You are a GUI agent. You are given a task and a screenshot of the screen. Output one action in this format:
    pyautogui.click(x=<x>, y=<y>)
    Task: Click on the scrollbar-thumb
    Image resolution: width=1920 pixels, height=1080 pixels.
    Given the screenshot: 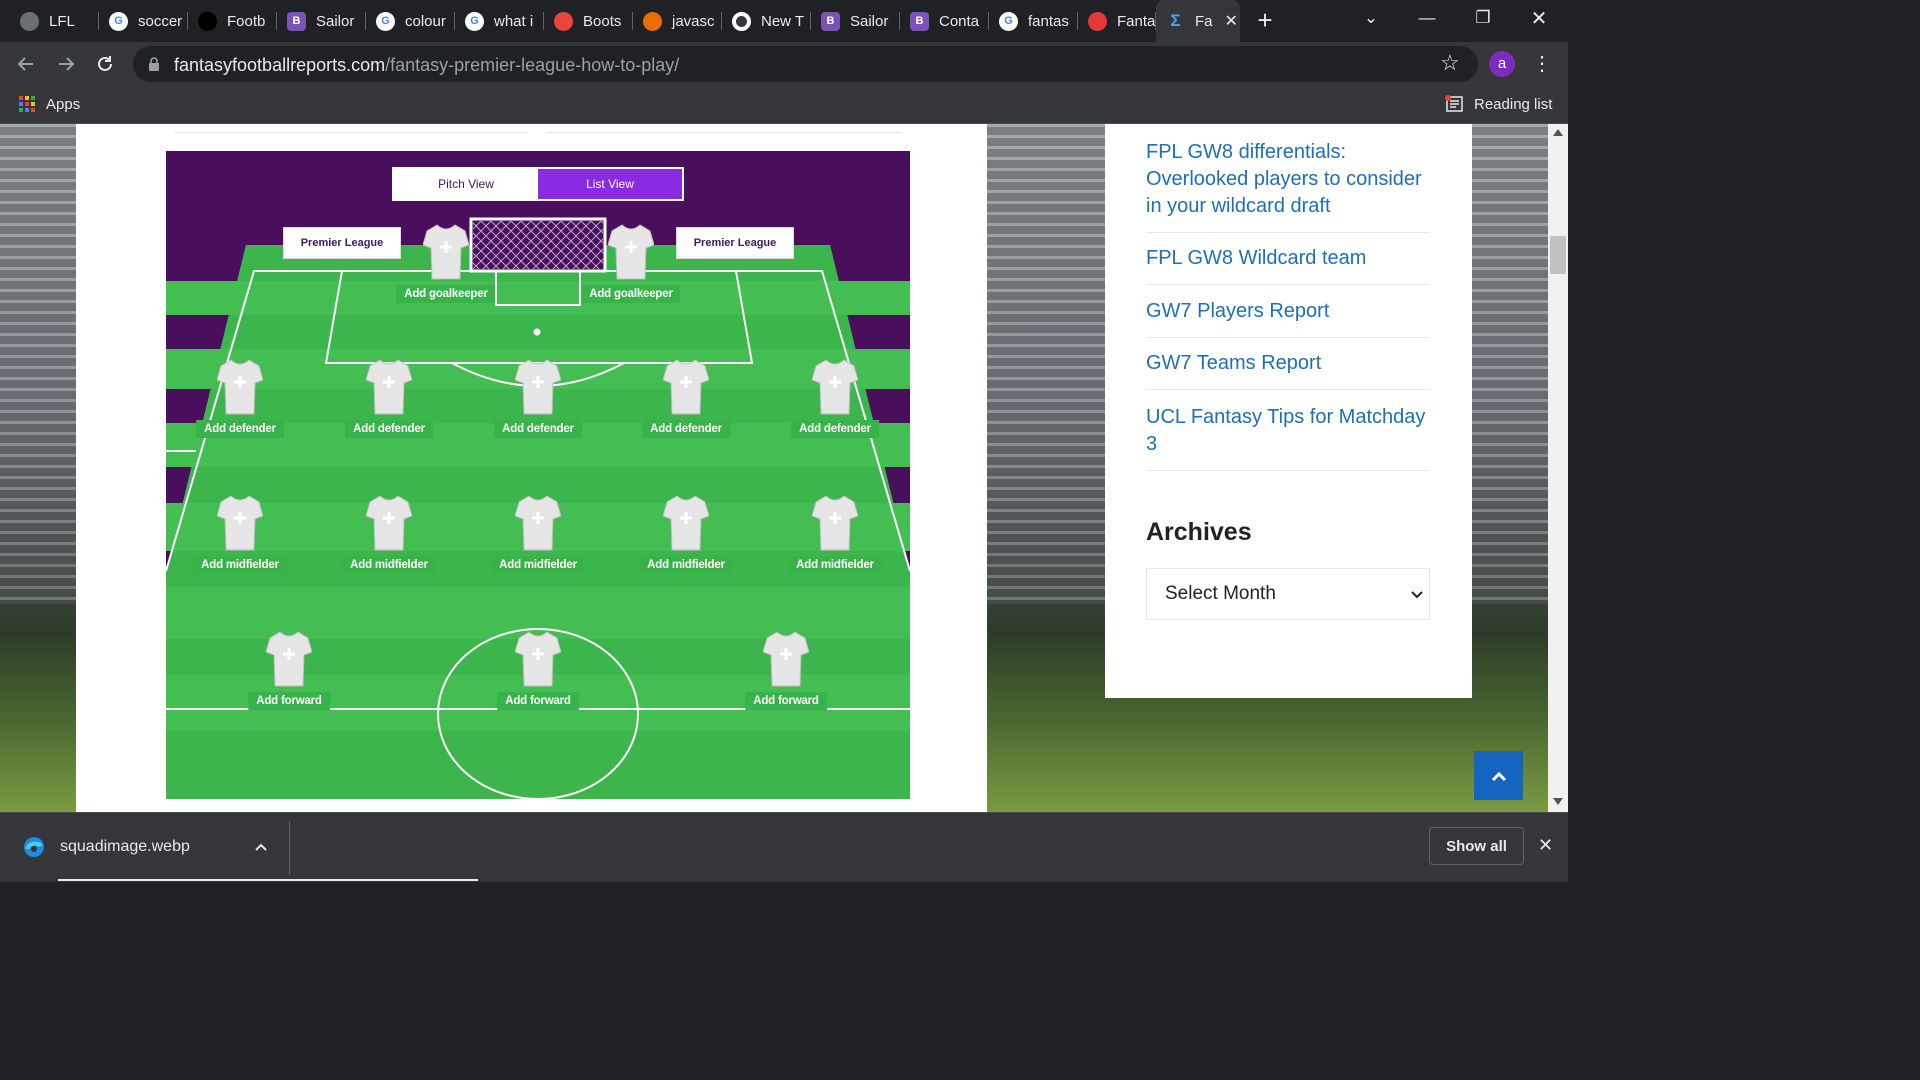 What is the action you would take?
    pyautogui.click(x=1558, y=255)
    